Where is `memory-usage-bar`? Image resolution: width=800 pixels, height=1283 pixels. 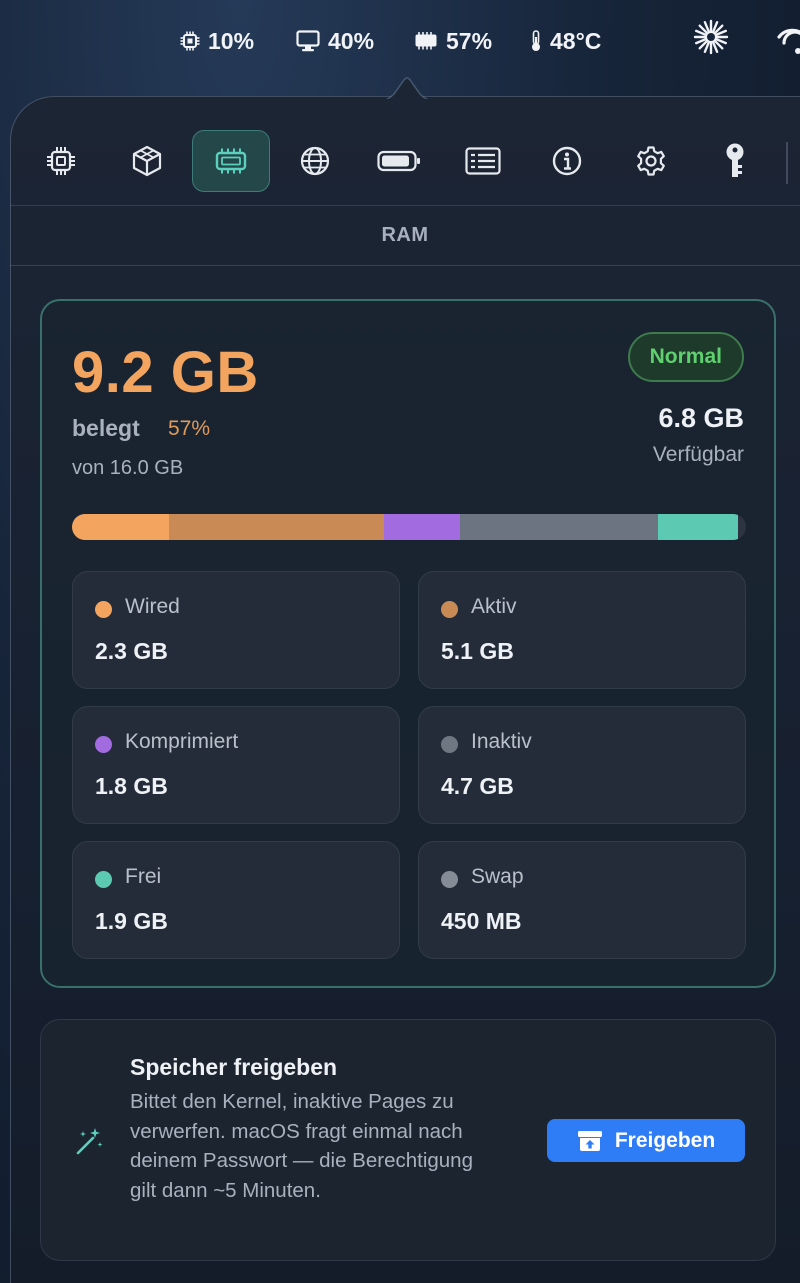 memory-usage-bar is located at coordinates (409, 527).